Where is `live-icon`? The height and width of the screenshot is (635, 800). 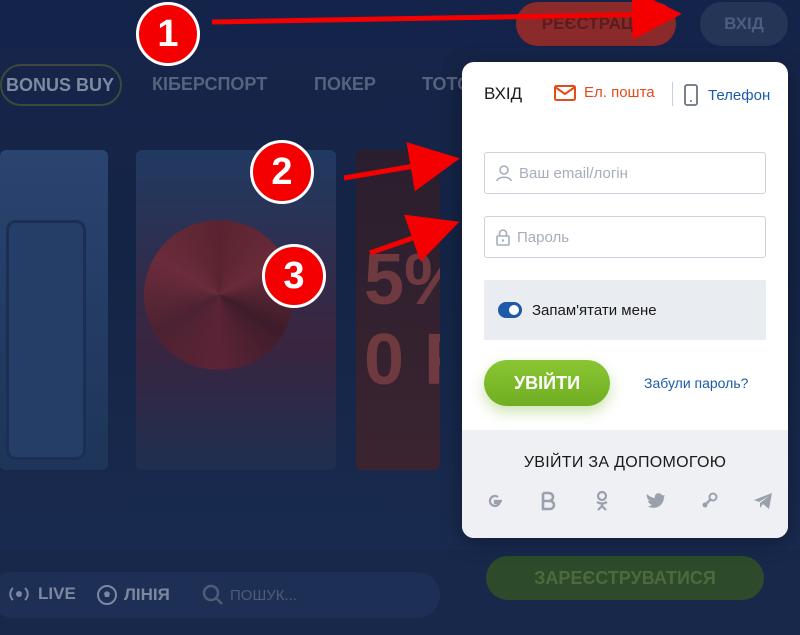
live-icon is located at coordinates (19, 594).